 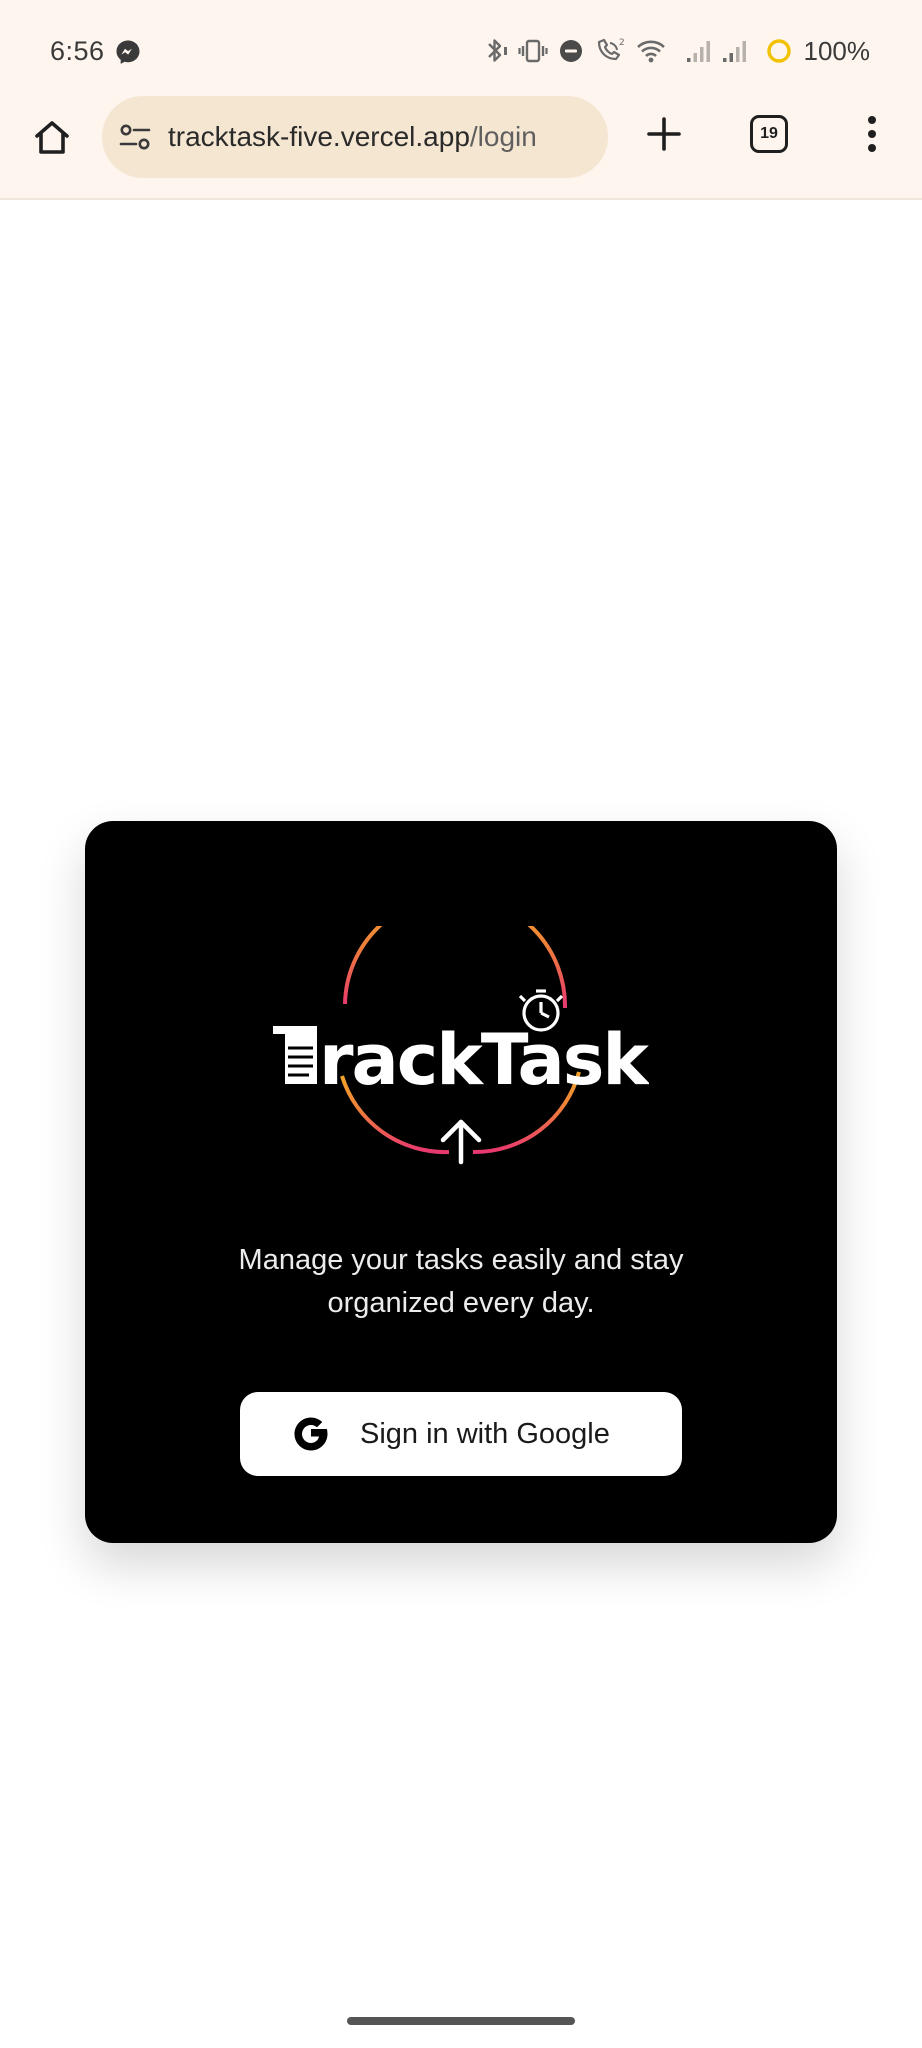 I want to click on new-tab-button, so click(x=664, y=136).